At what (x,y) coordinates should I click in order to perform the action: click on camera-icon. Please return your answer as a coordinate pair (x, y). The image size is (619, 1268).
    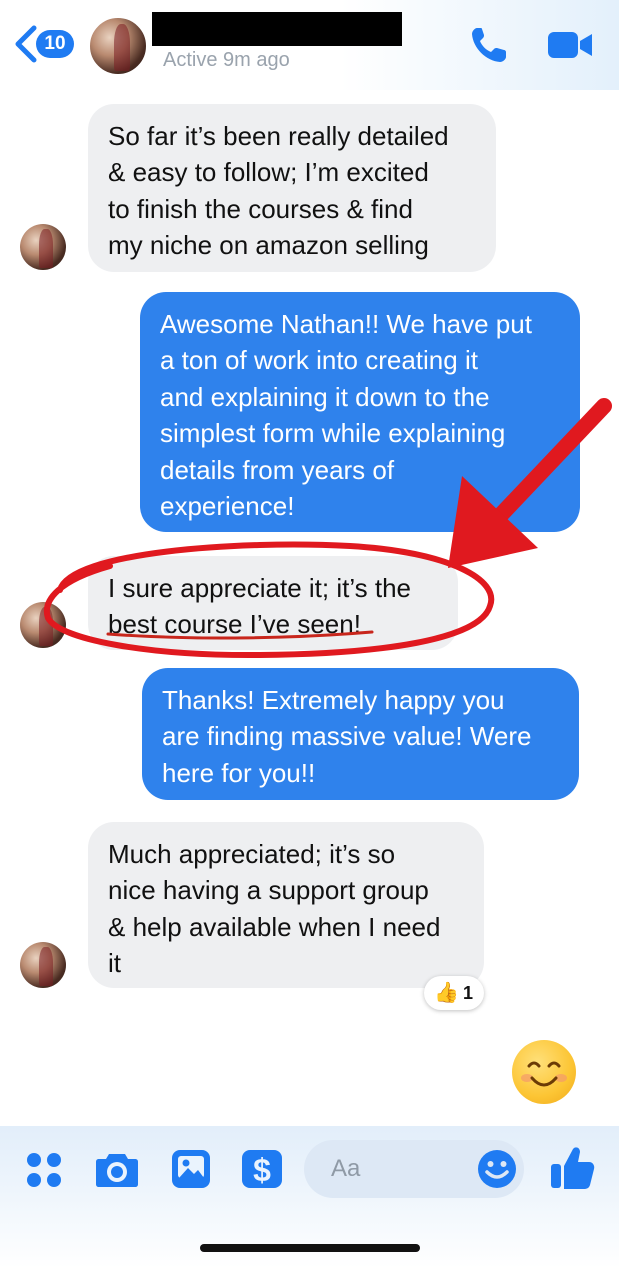
    Looking at the image, I should click on (117, 1169).